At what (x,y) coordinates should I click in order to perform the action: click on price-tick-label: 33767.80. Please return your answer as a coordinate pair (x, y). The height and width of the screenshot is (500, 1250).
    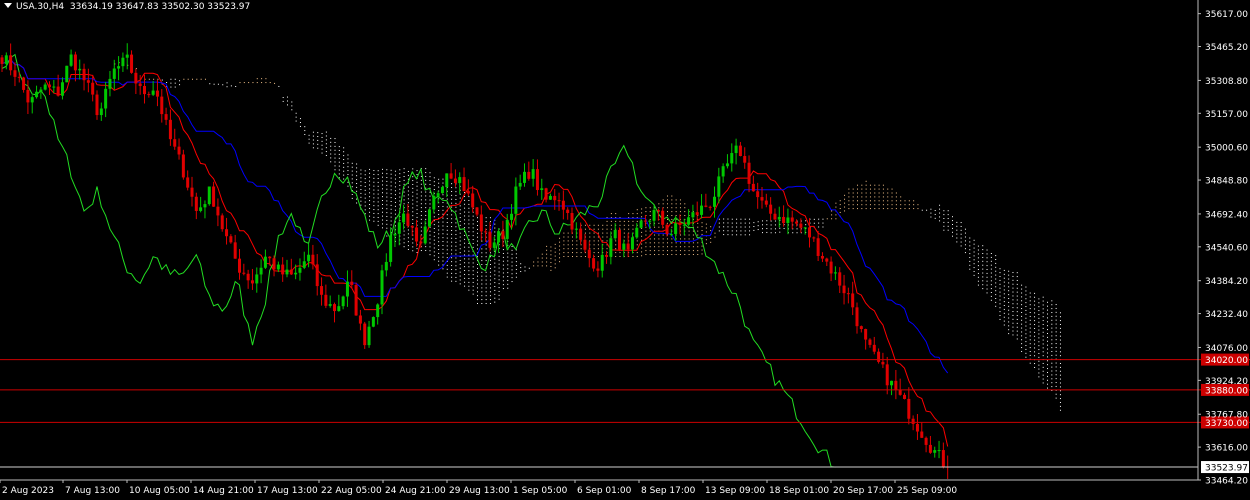
    Looking at the image, I should click on (1226, 416).